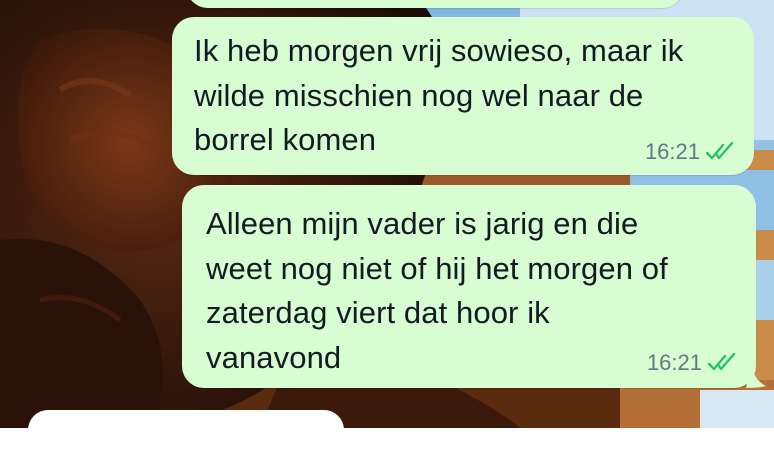  What do you see at coordinates (435, 4) in the screenshot?
I see `previous-message-bubble` at bounding box center [435, 4].